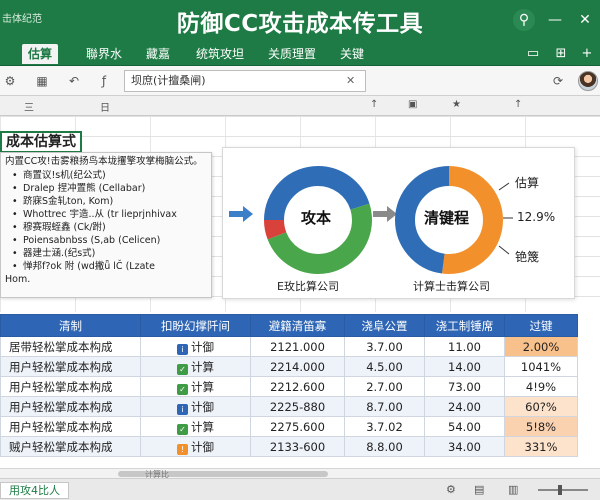  I want to click on column-header: 过键, so click(541, 325).